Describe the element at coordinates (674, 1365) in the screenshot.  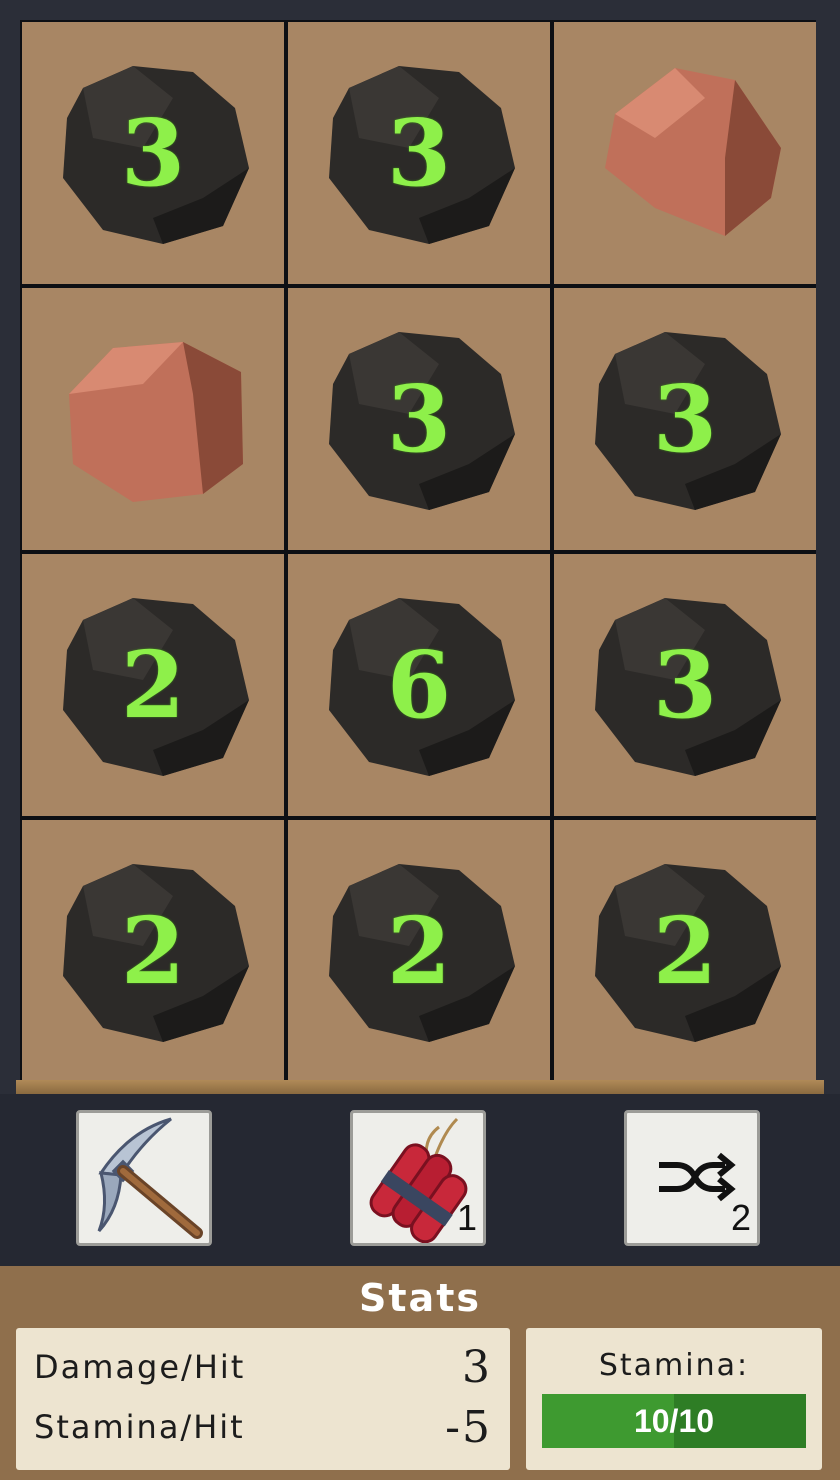
I see `stamina-label: Stamina:` at that location.